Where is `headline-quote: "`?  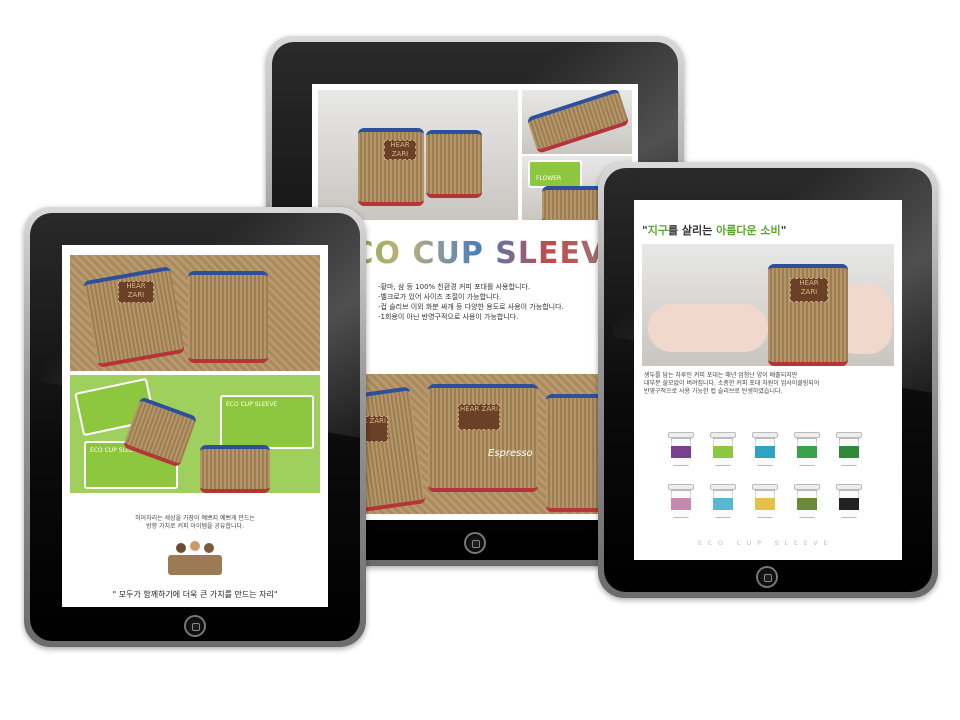
headline-quote: " is located at coordinates (783, 230).